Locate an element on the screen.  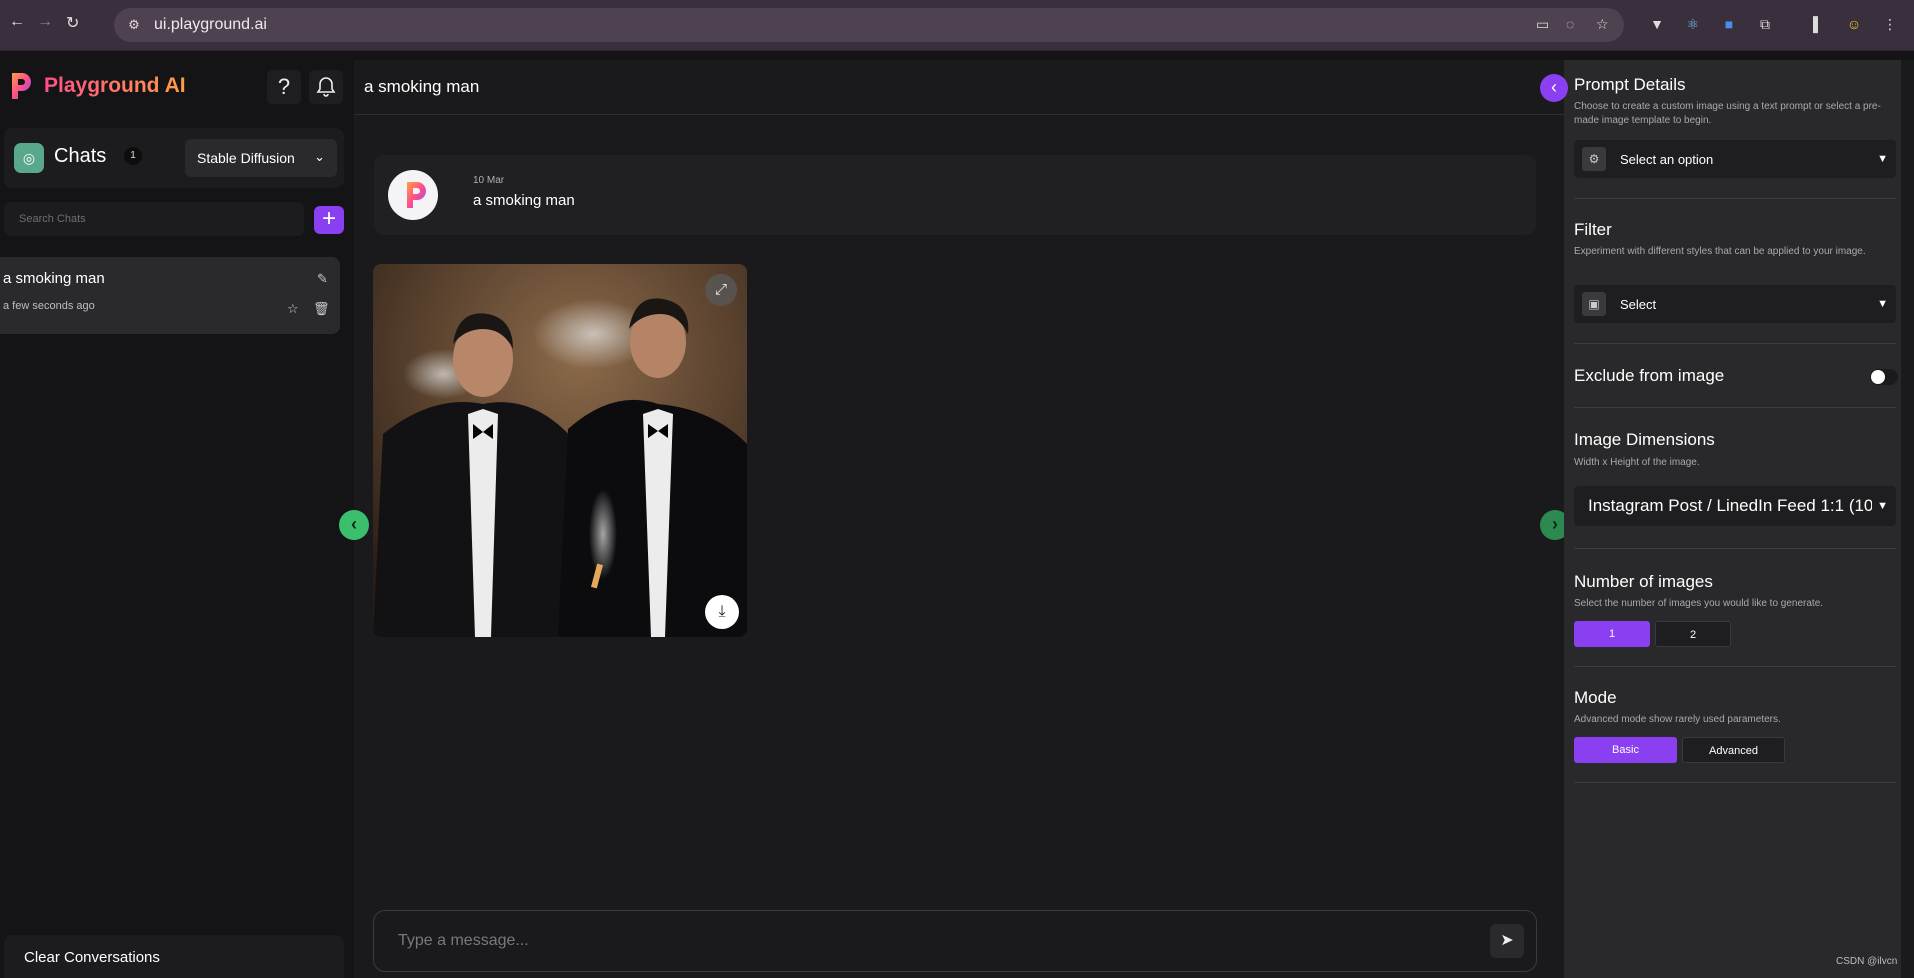
url-text: ui.playground.ai is located at coordinates (210, 24).